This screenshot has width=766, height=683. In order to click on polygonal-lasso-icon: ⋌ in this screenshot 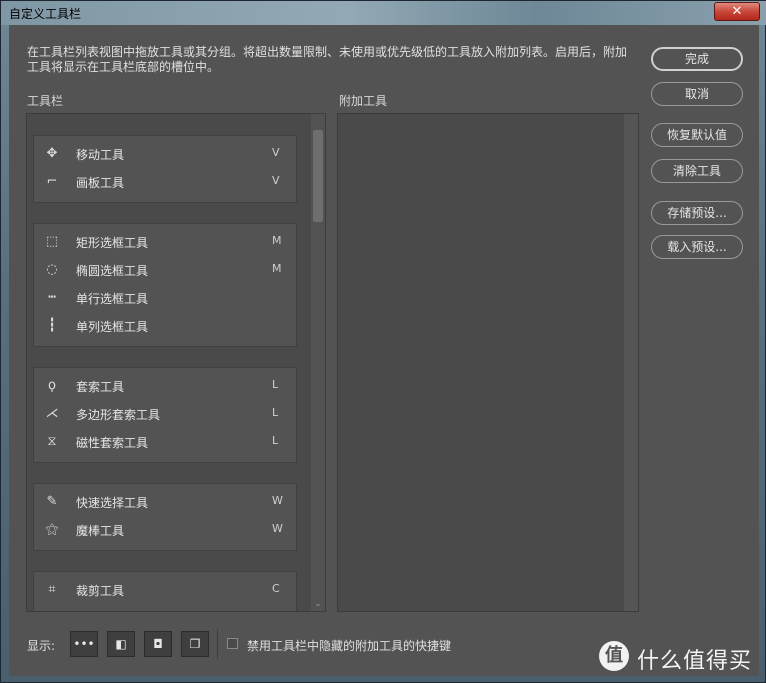, I will do `click(52, 413)`.